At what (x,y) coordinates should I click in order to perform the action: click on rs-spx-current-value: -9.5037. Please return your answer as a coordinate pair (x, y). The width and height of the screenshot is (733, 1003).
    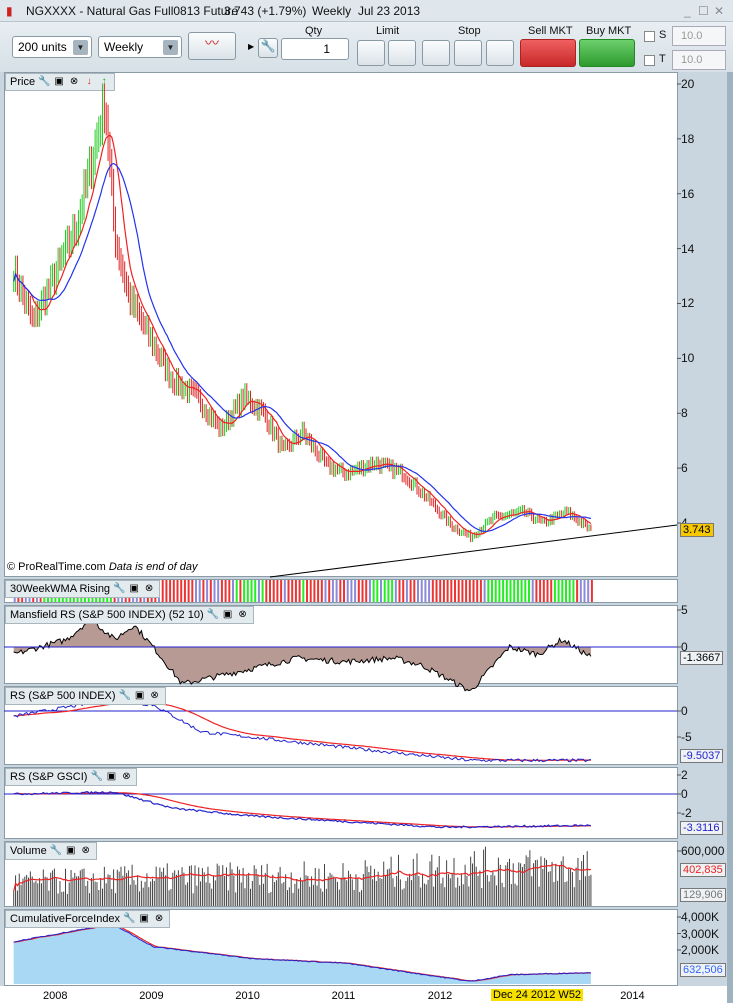
    Looking at the image, I should click on (702, 756).